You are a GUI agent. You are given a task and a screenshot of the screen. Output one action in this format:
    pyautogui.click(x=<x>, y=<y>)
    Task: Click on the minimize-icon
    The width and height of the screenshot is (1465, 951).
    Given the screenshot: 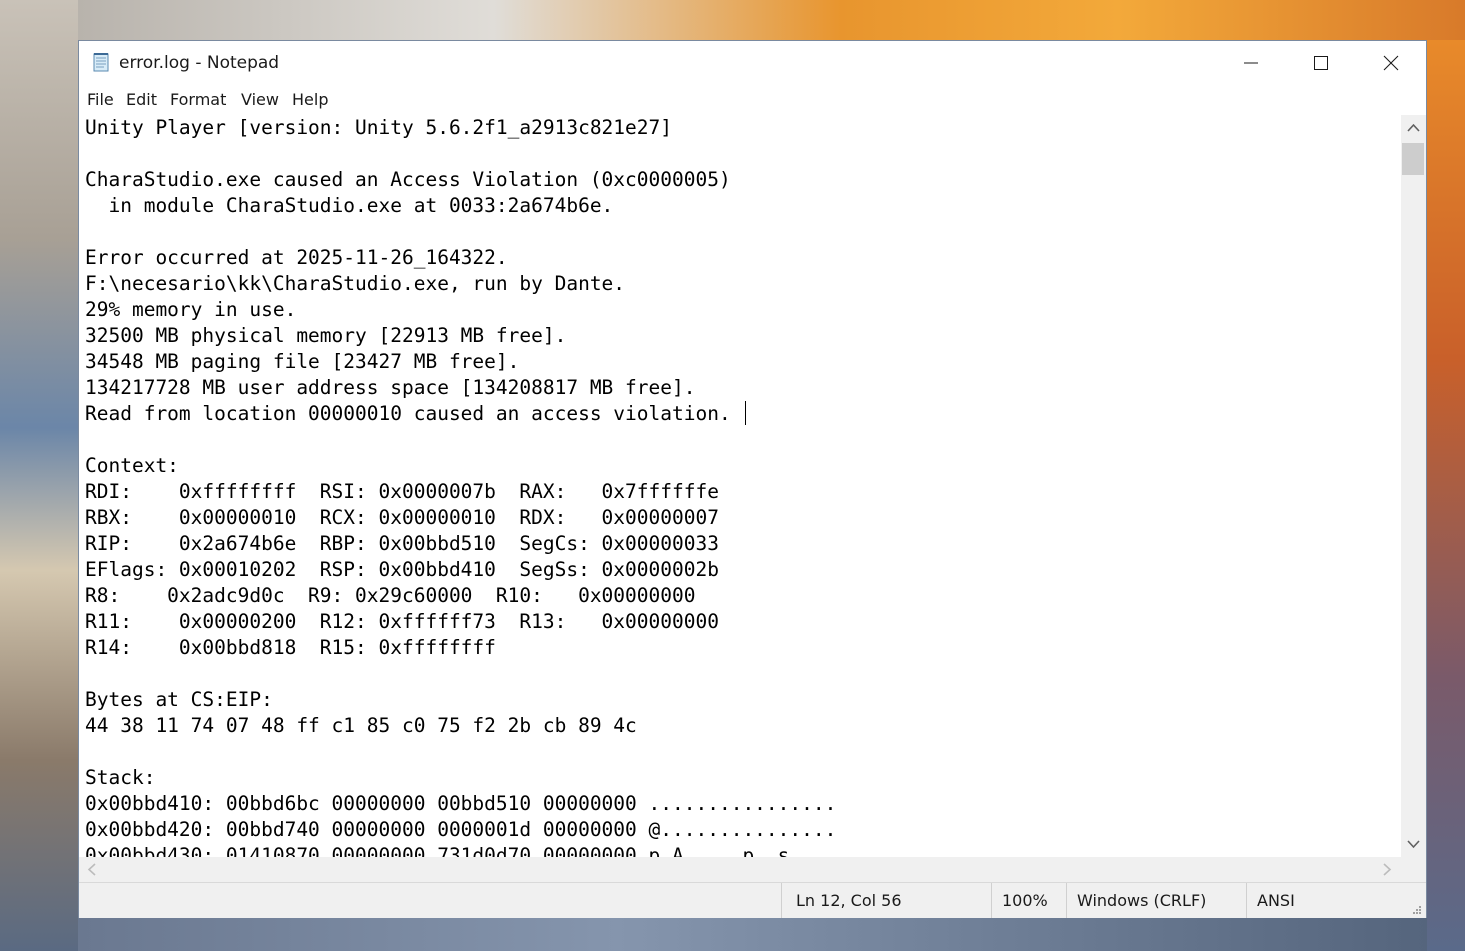 What is the action you would take?
    pyautogui.click(x=1251, y=63)
    